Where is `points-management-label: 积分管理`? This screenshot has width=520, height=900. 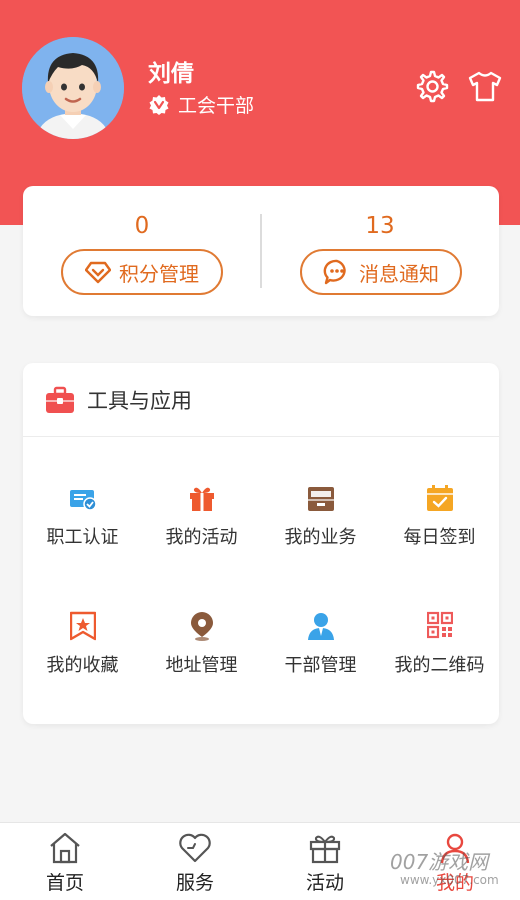 points-management-label: 积分管理 is located at coordinates (159, 273).